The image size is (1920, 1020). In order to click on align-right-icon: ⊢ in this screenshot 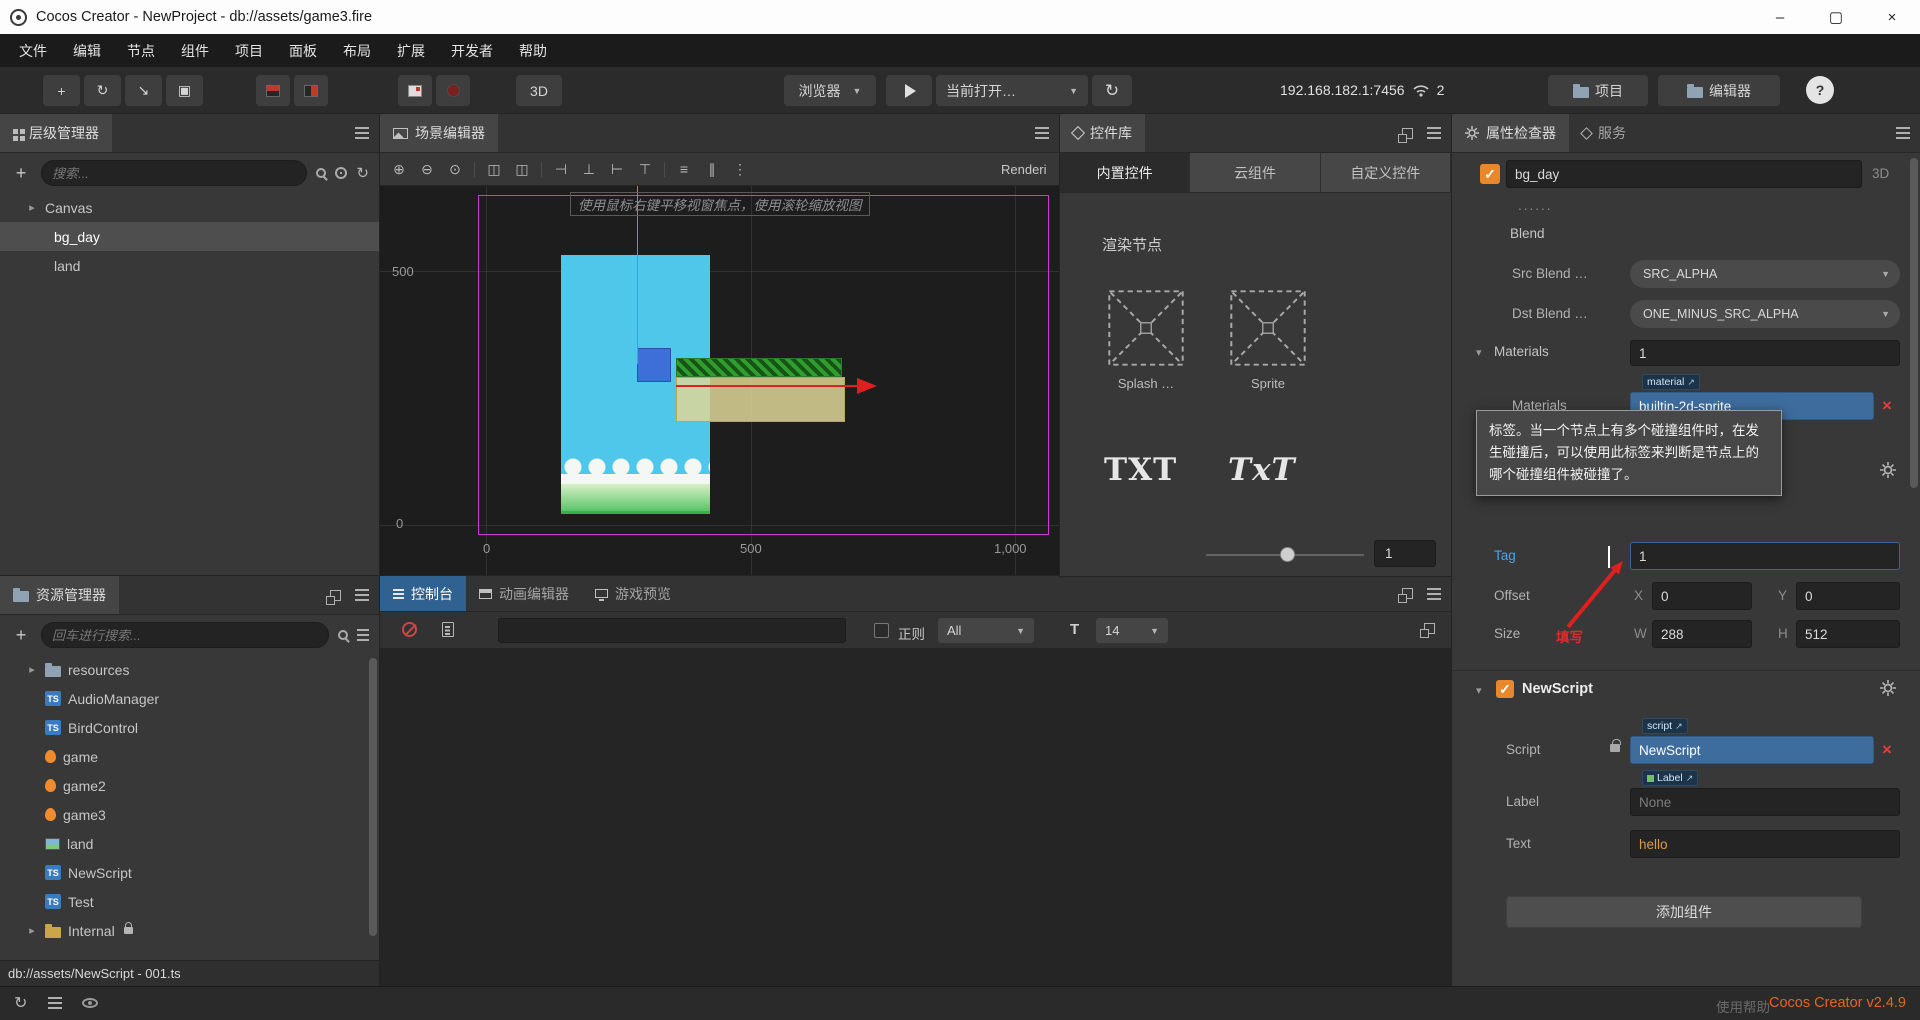, I will do `click(617, 169)`.